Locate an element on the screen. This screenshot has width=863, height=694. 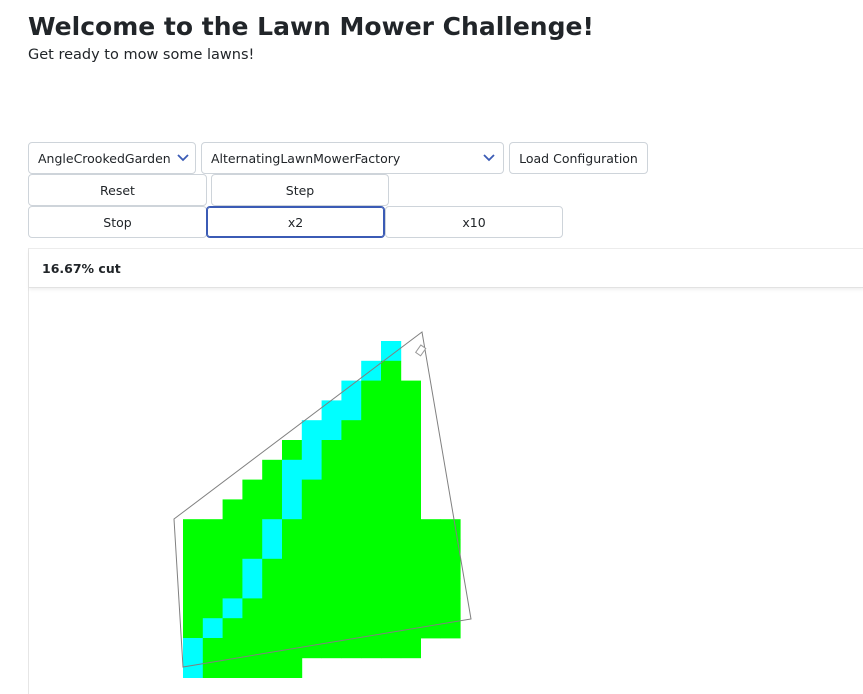
factory-select: AlternatingLawnMowerFactory is located at coordinates (352, 158).